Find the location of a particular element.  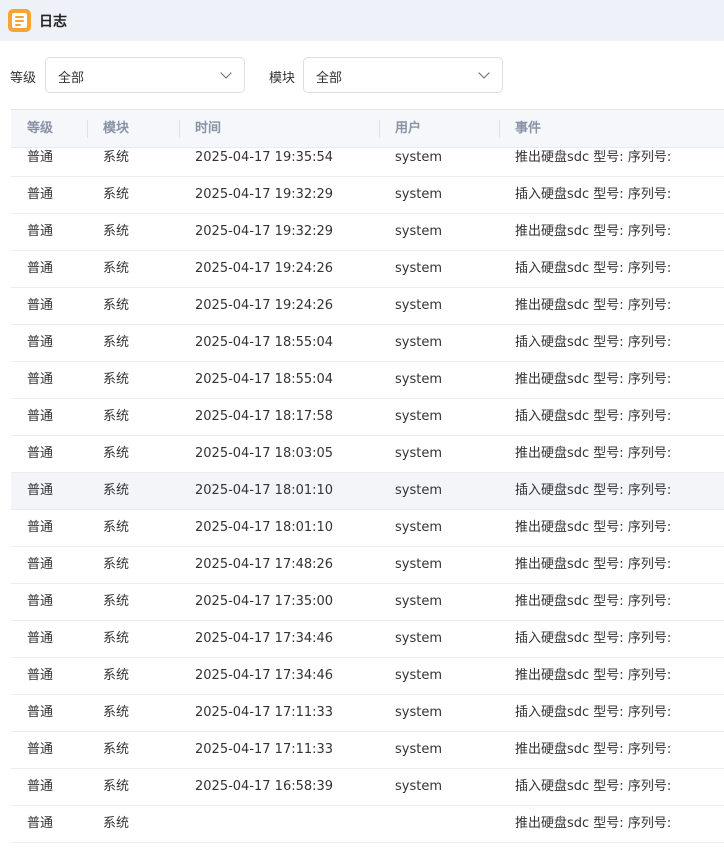

cell-time: 2025-04-17 16:58:39 is located at coordinates (264, 786).